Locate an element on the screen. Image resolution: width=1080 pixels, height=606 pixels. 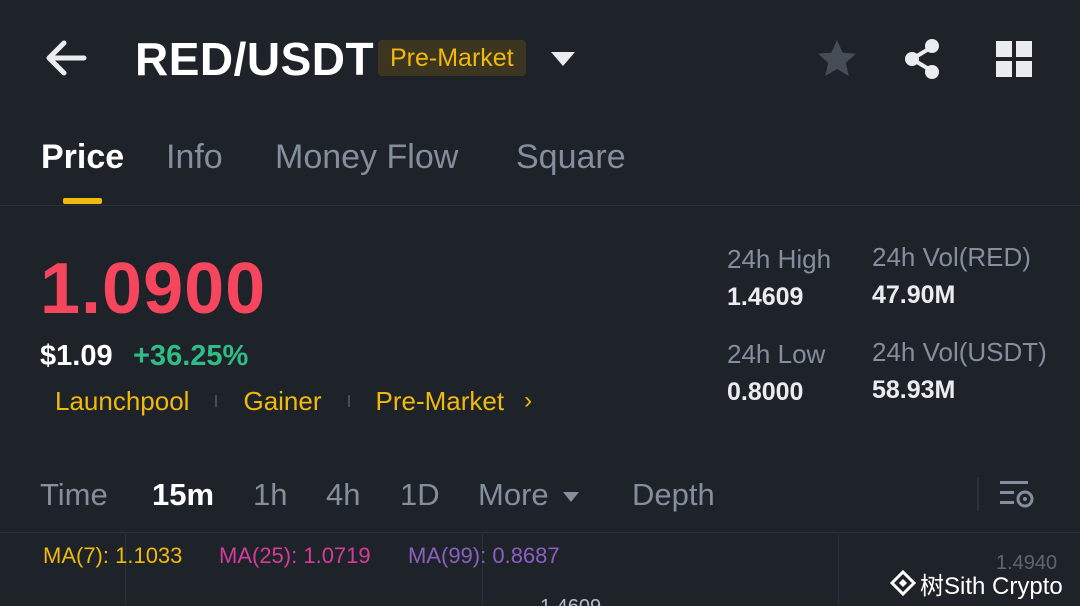
tf-4h: 4h is located at coordinates (343, 495).